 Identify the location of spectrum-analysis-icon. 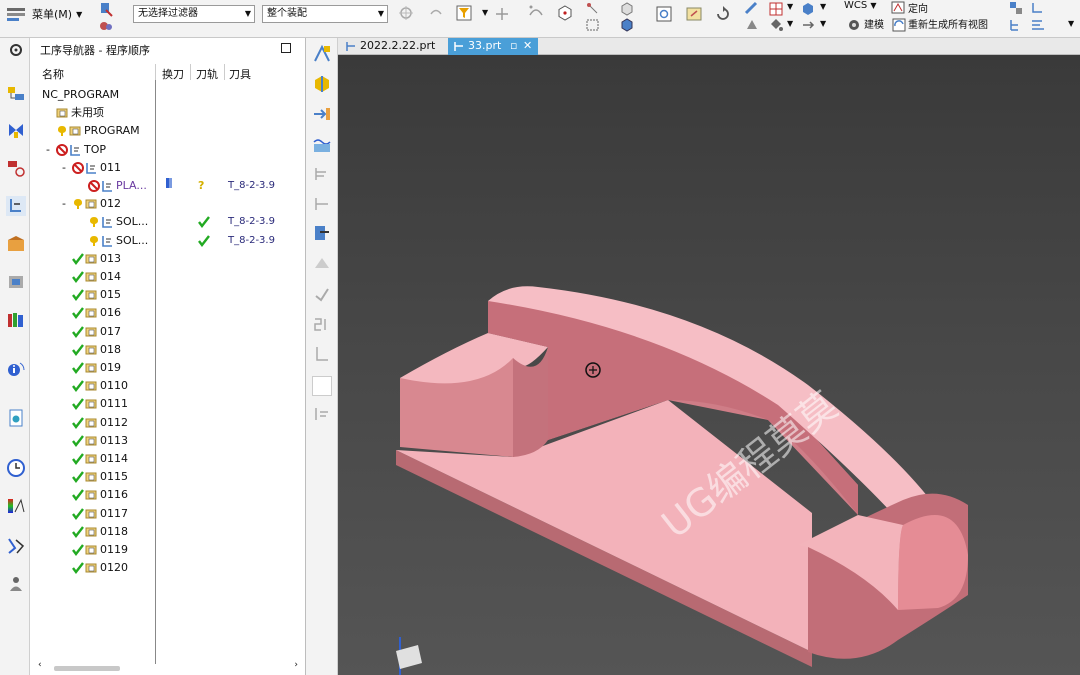
(16, 506).